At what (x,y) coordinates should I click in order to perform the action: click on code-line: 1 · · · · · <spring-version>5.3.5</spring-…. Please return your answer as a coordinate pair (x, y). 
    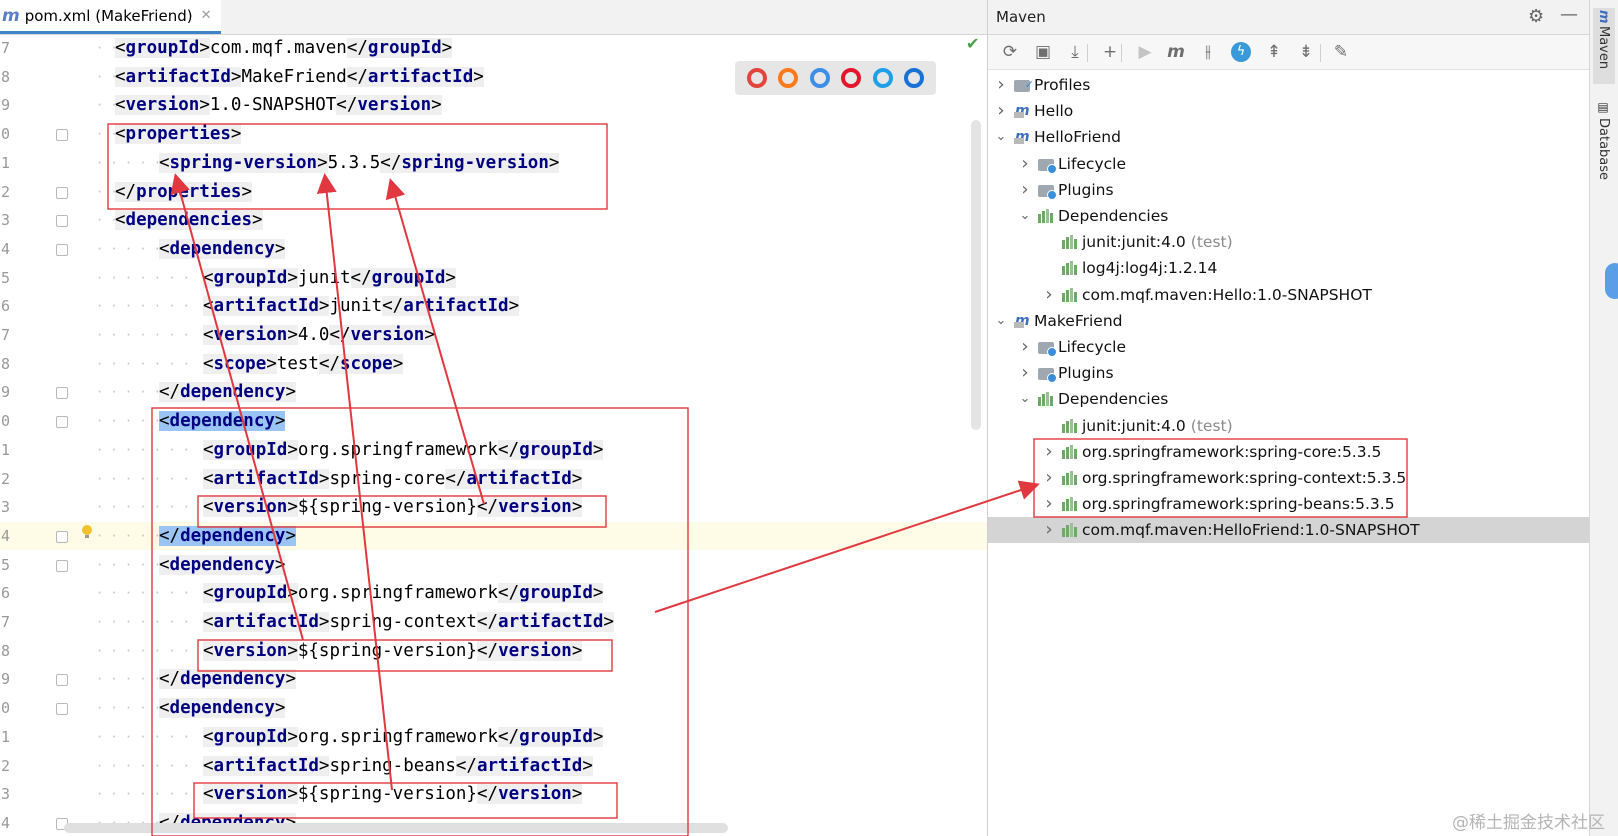
    Looking at the image, I should click on (493, 163).